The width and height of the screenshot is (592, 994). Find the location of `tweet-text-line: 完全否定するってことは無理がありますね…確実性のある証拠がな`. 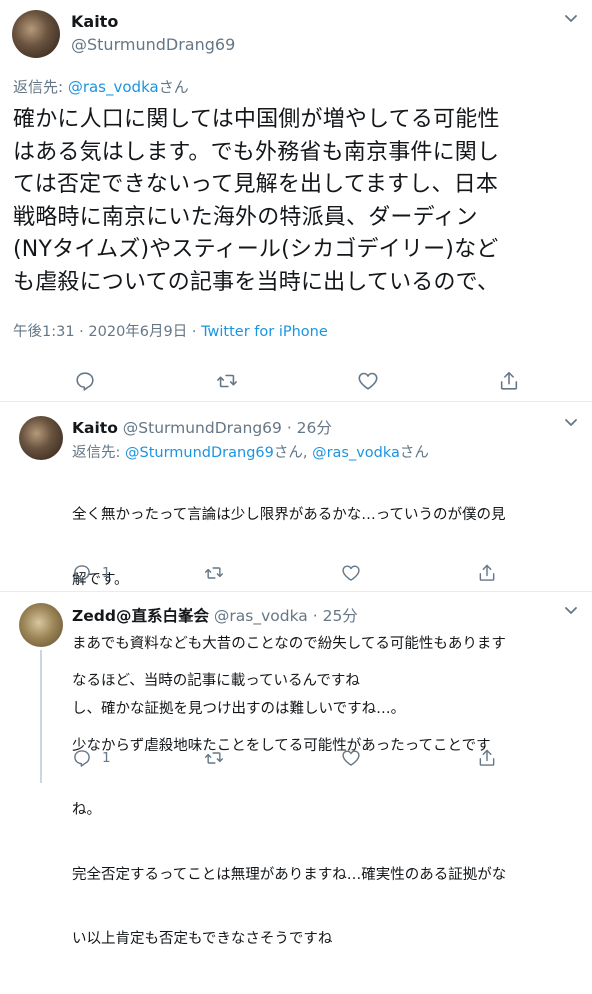

tweet-text-line: 完全否定するってことは無理がありますね…確実性のある証拠がな is located at coordinates (289, 874).